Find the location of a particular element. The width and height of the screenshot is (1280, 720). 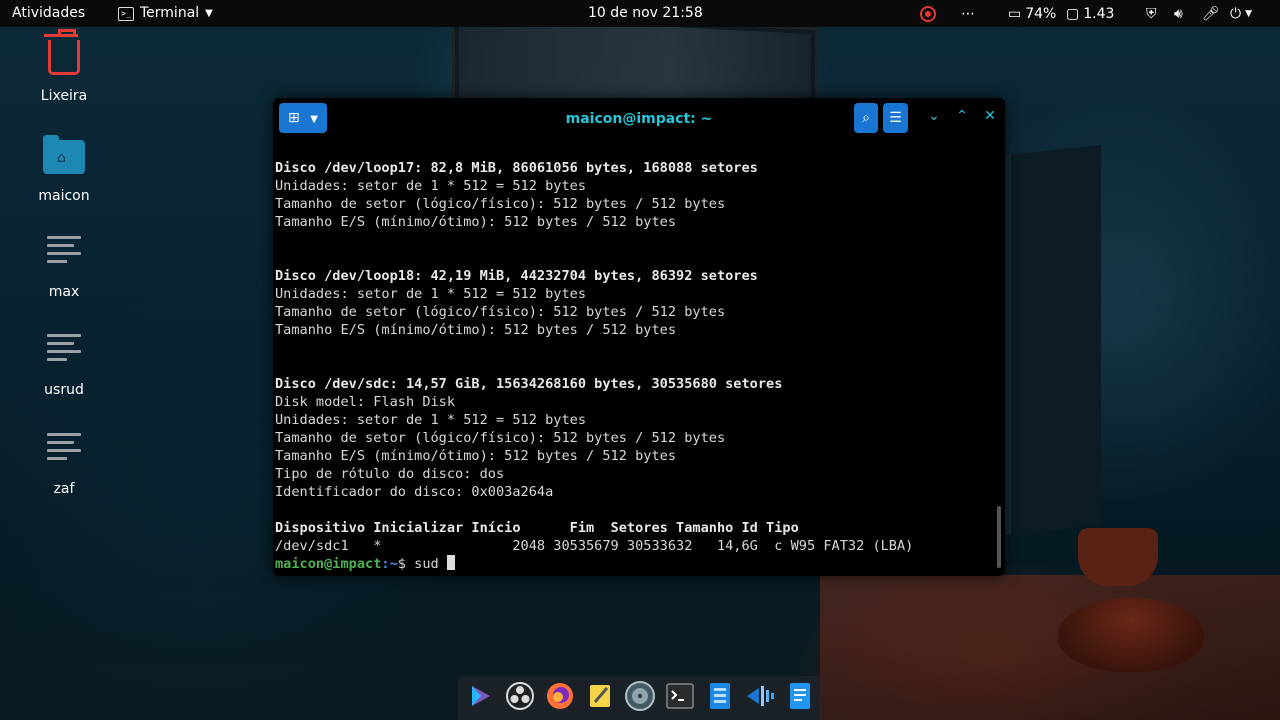

audio-editor-icon is located at coordinates (760, 696).